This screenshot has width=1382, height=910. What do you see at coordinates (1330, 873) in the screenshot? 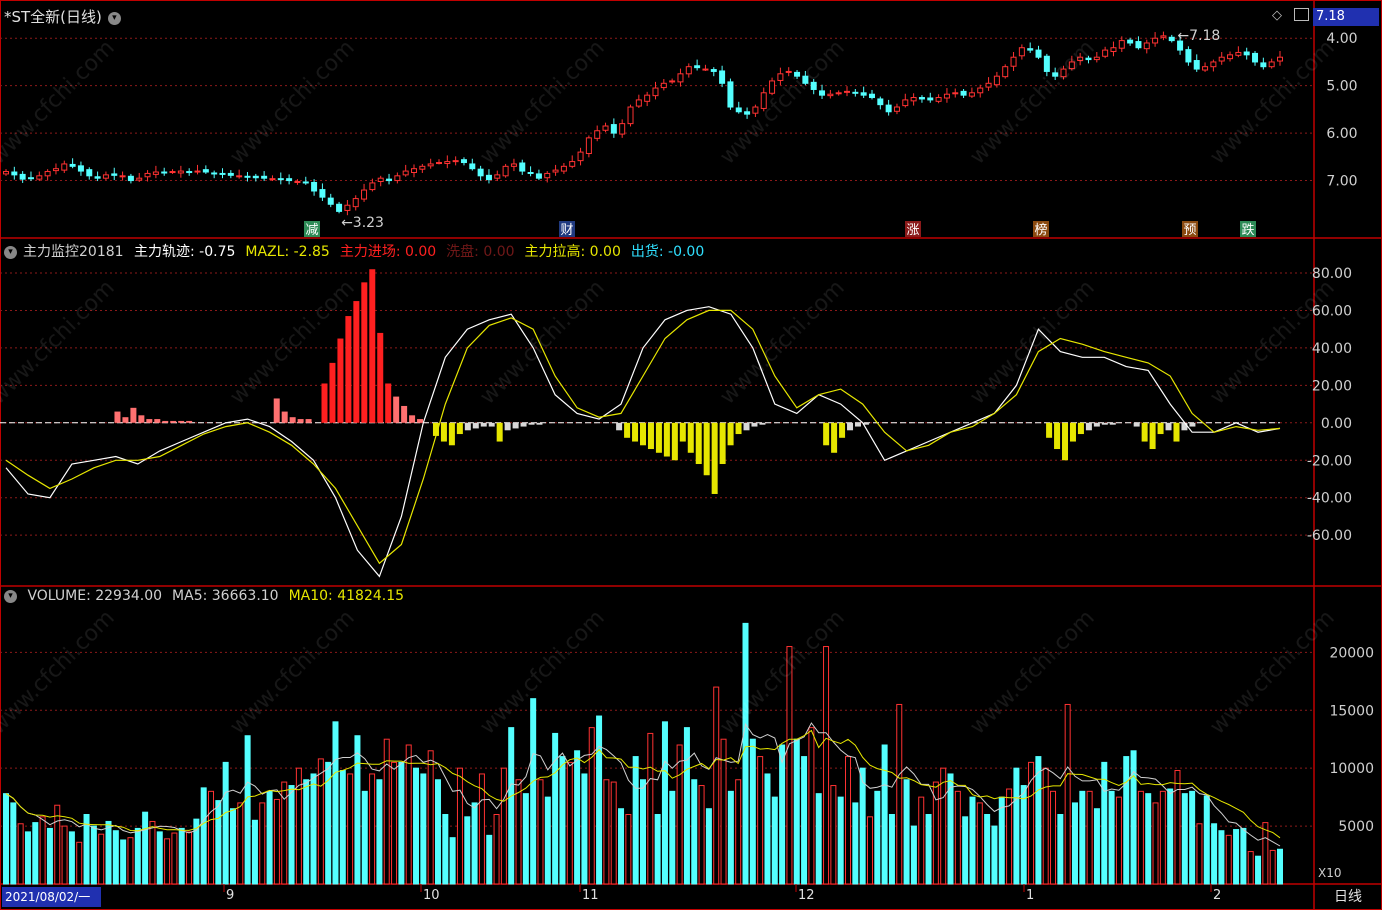
I see `volume-multiplier: X10` at bounding box center [1330, 873].